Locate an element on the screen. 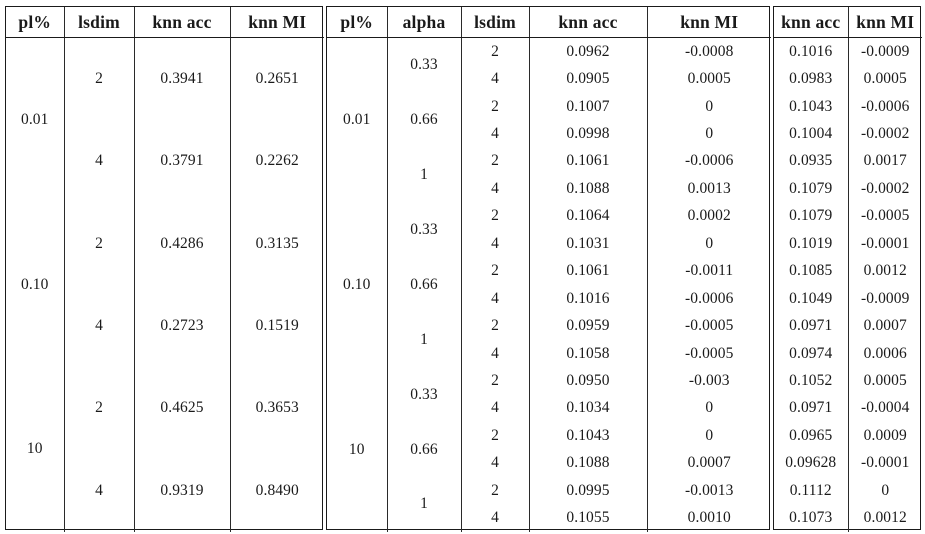 This screenshot has height=534, width=925. cell-knn-mi: -0.0008 is located at coordinates (708, 51).